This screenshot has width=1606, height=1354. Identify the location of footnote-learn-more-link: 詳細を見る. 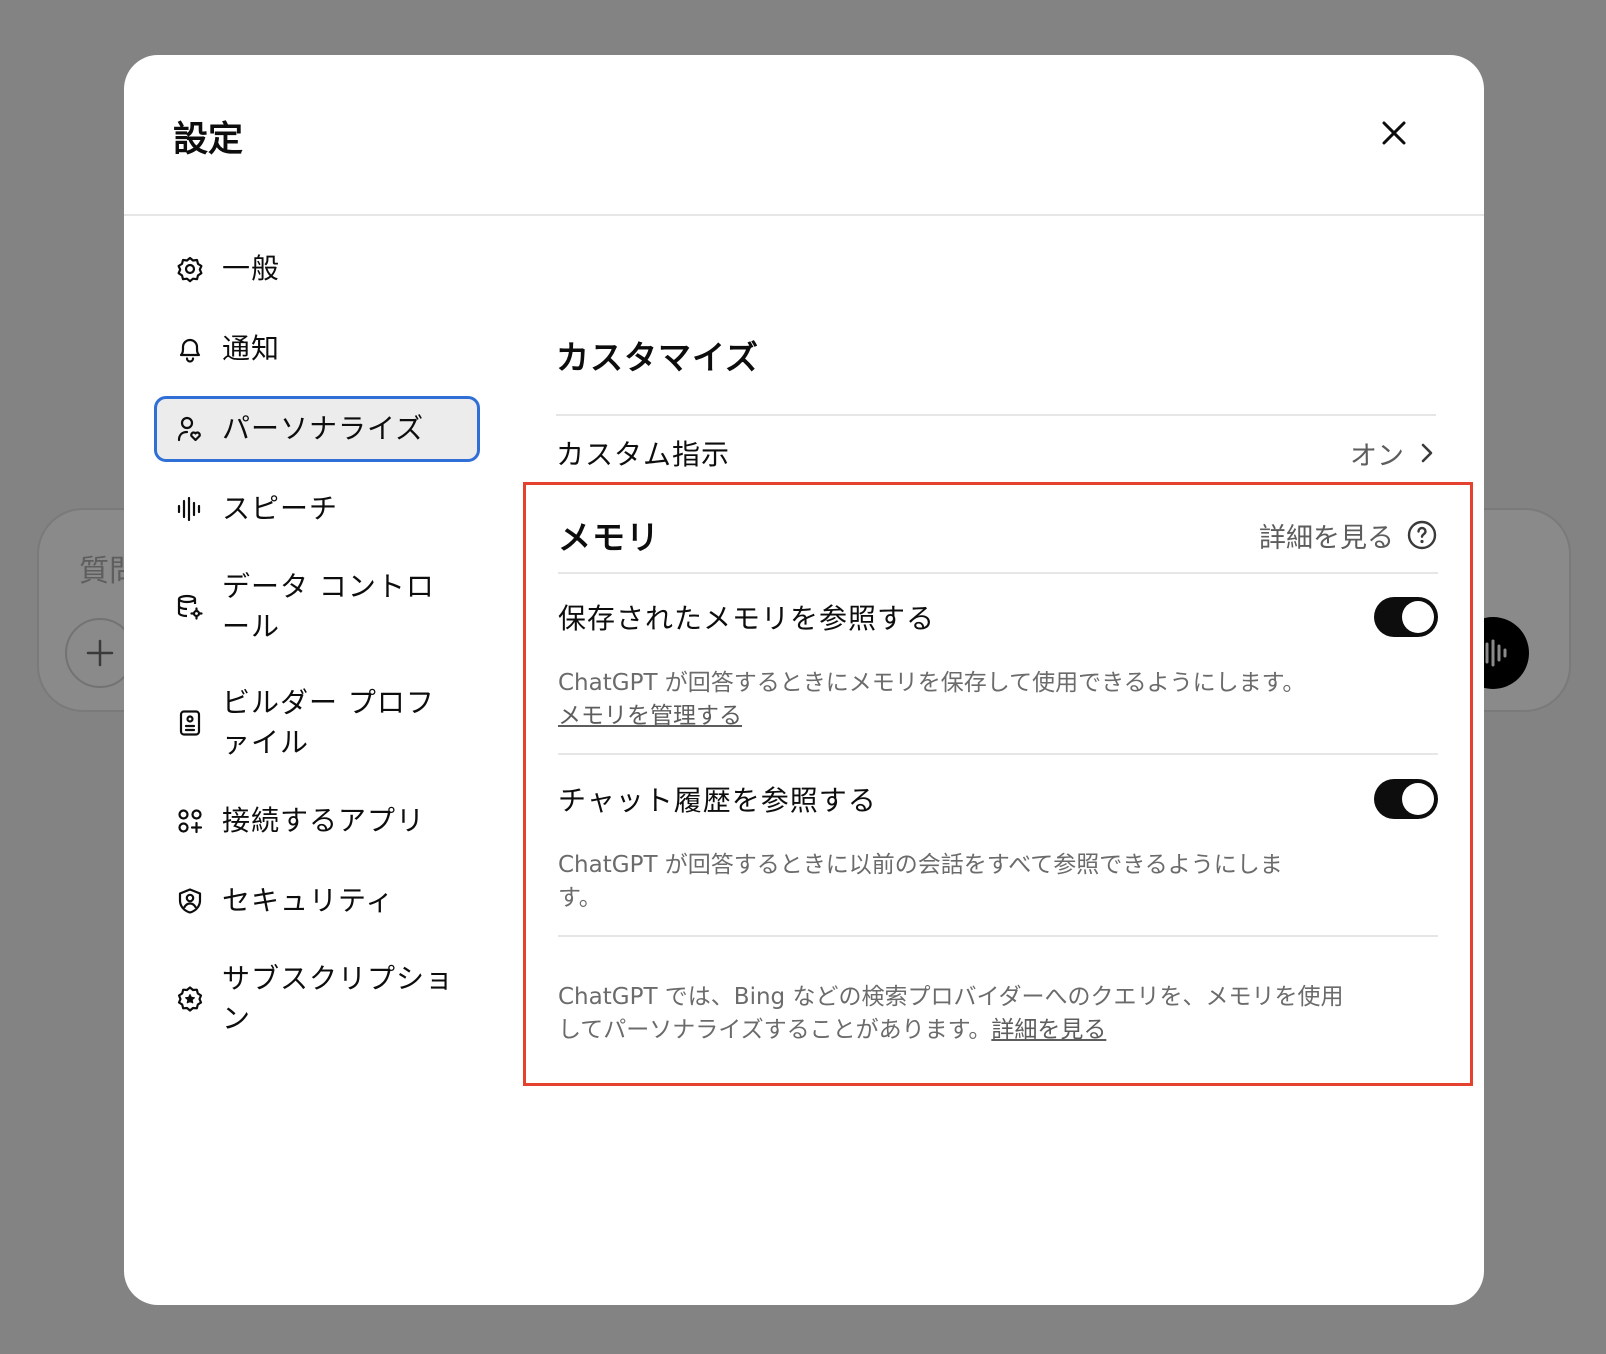
(1048, 1030).